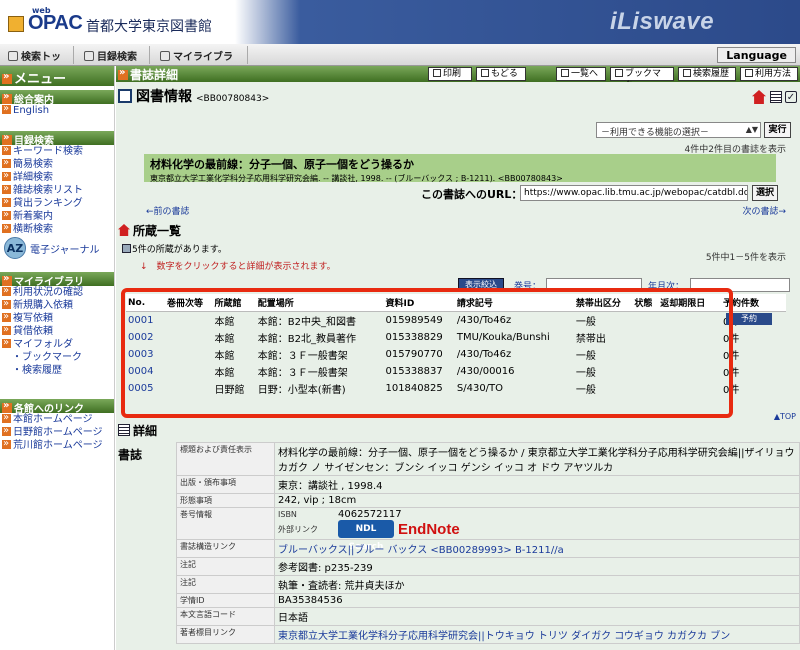 This screenshot has width=800, height=650. What do you see at coordinates (145, 388) in the screenshot?
I see `holding-number-link: 0005` at bounding box center [145, 388].